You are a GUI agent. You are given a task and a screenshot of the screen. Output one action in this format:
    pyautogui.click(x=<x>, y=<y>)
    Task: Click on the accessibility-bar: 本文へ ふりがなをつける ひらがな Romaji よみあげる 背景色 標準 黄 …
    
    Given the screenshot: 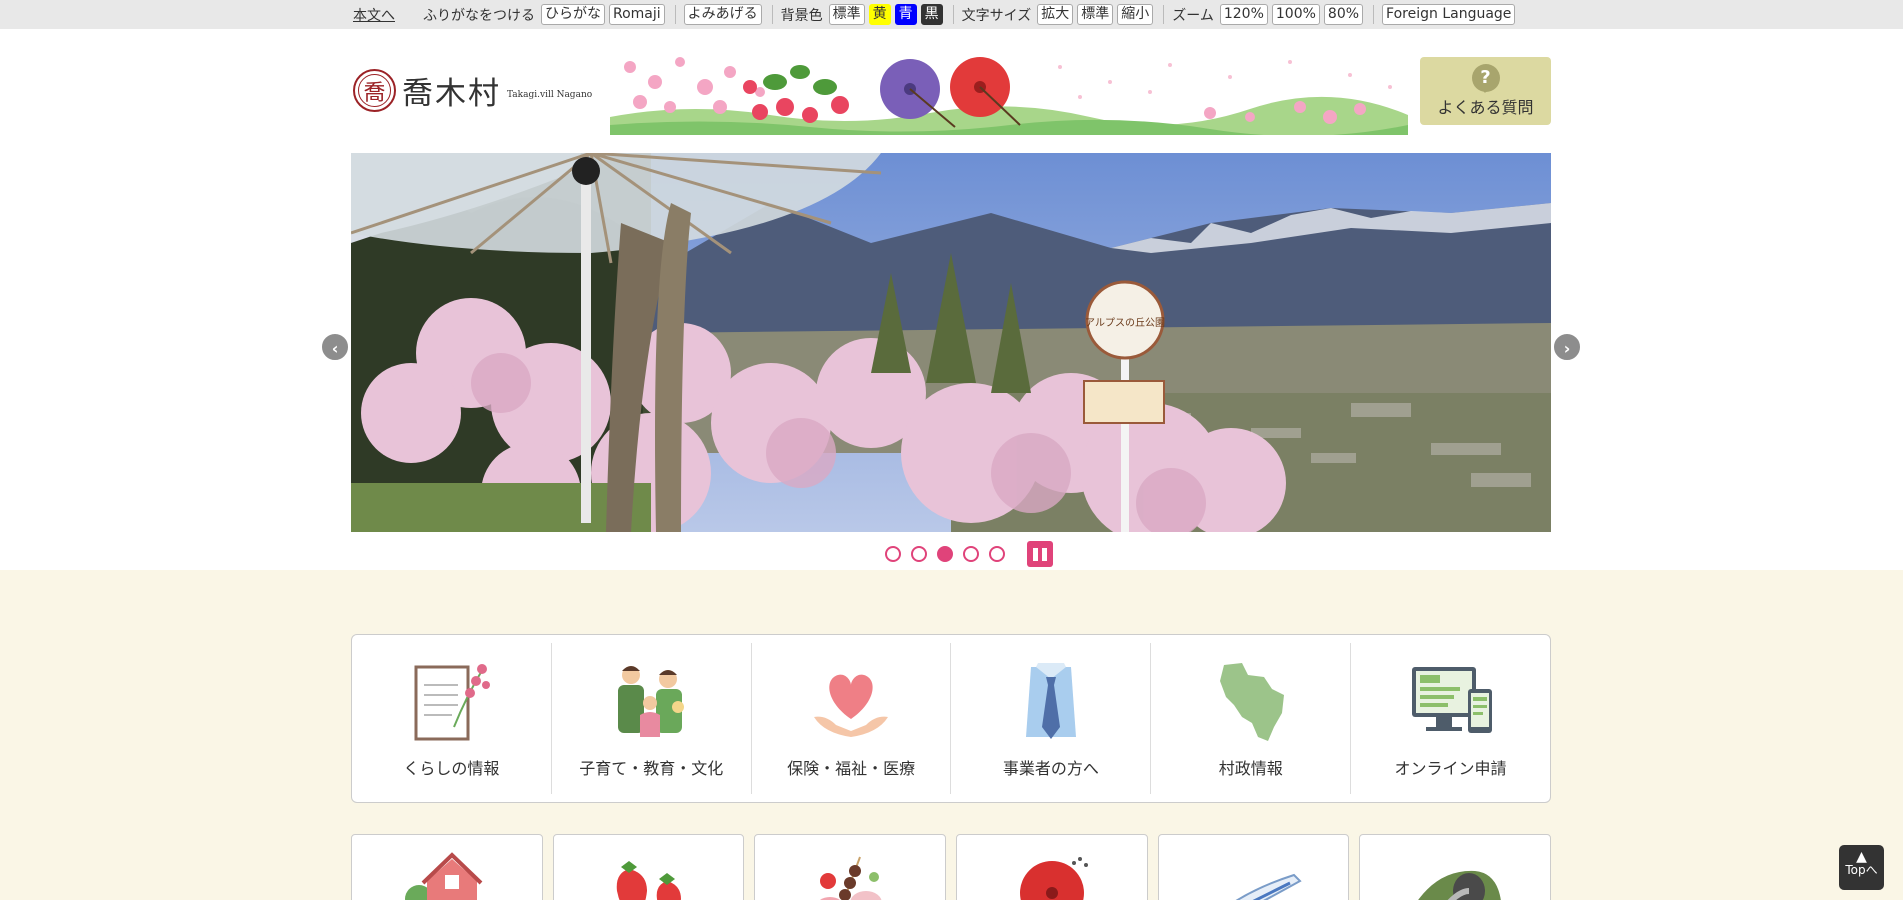 What is the action you would take?
    pyautogui.click(x=951, y=14)
    